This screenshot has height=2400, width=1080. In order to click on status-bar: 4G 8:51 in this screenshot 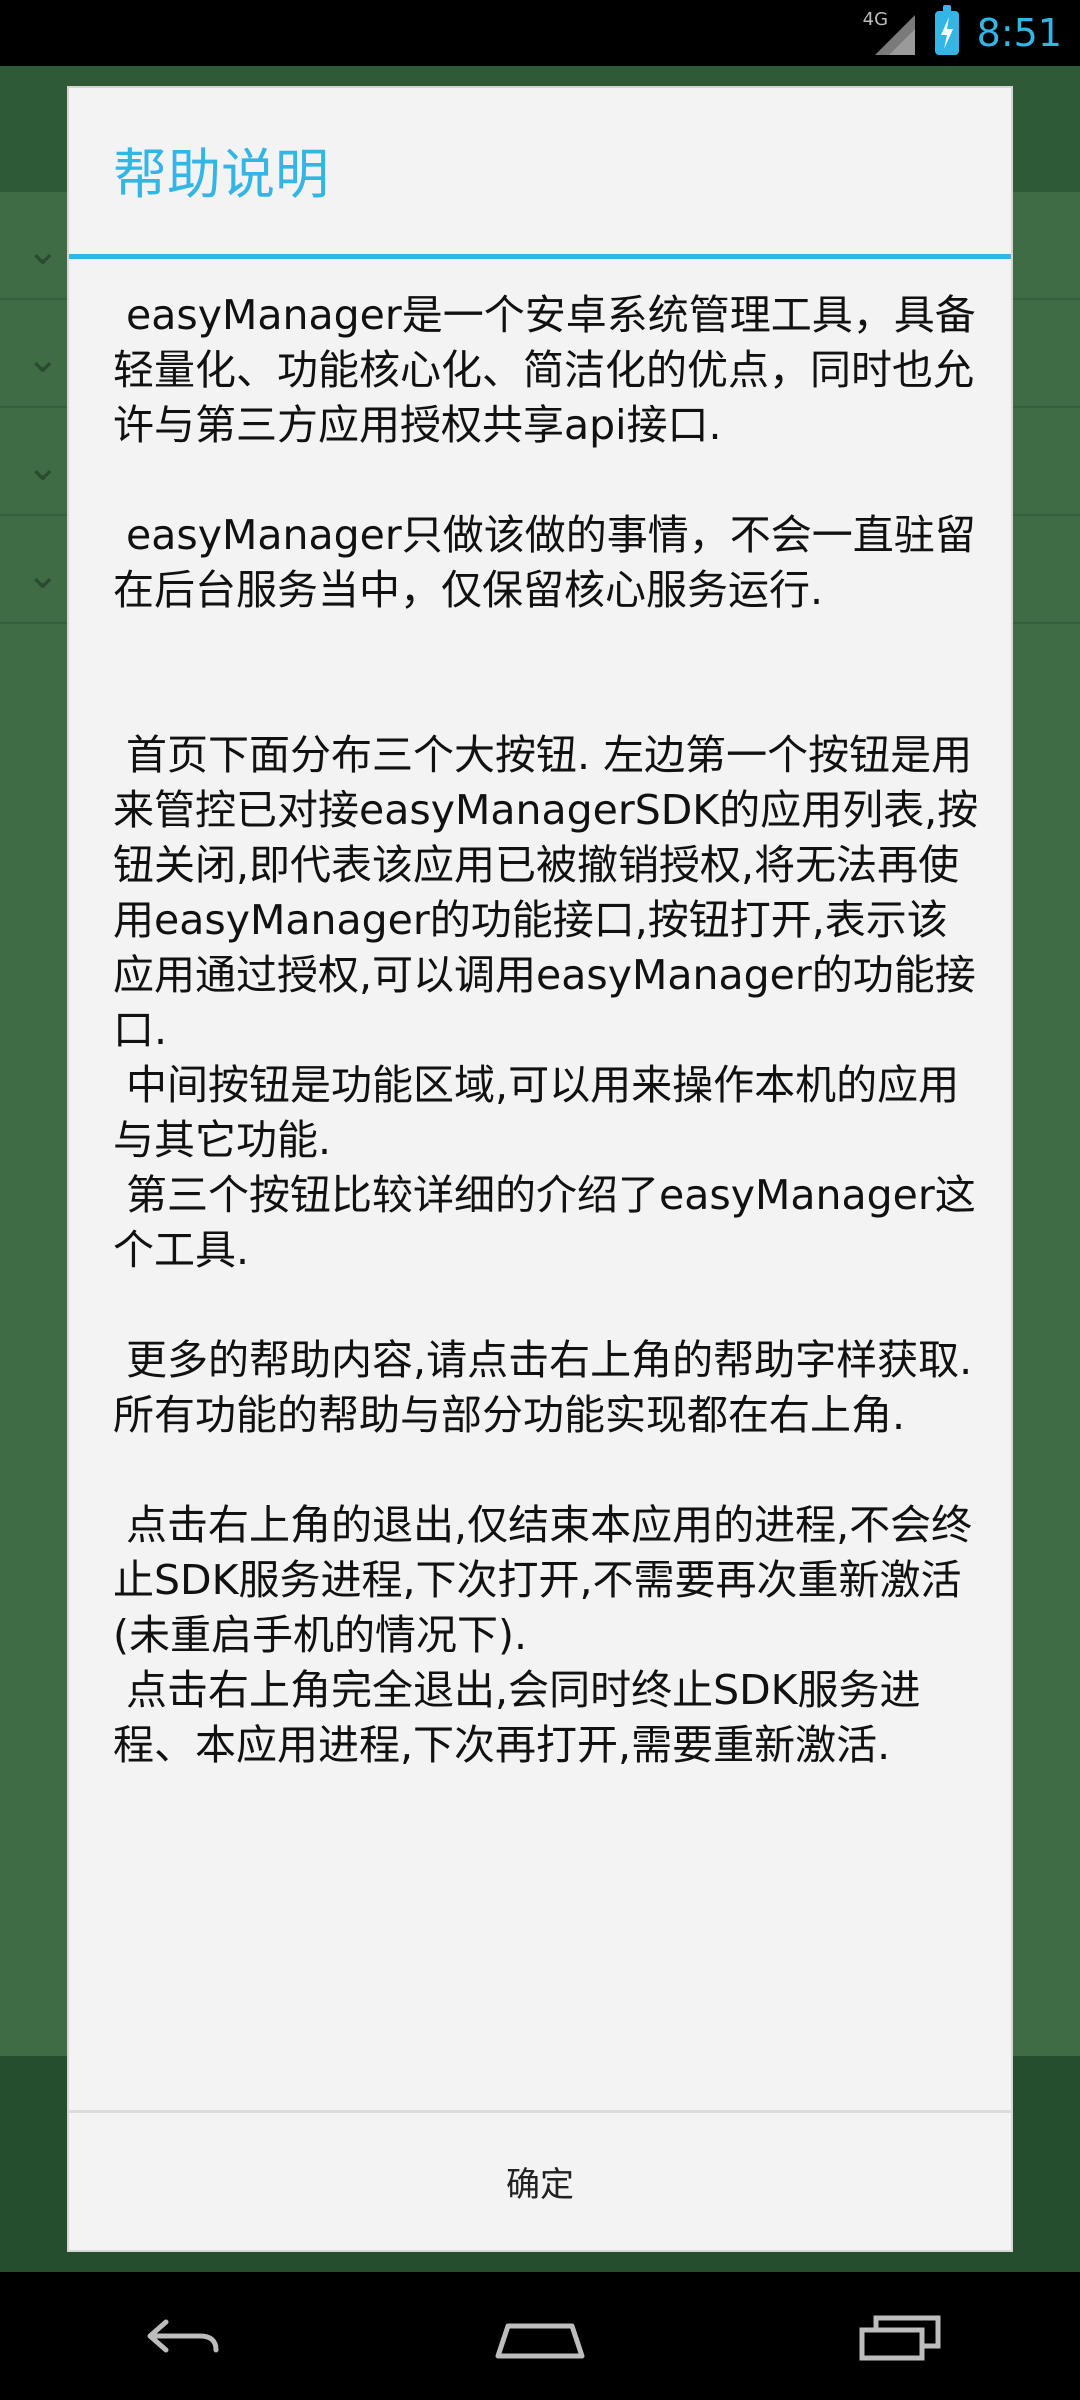, I will do `click(540, 33)`.